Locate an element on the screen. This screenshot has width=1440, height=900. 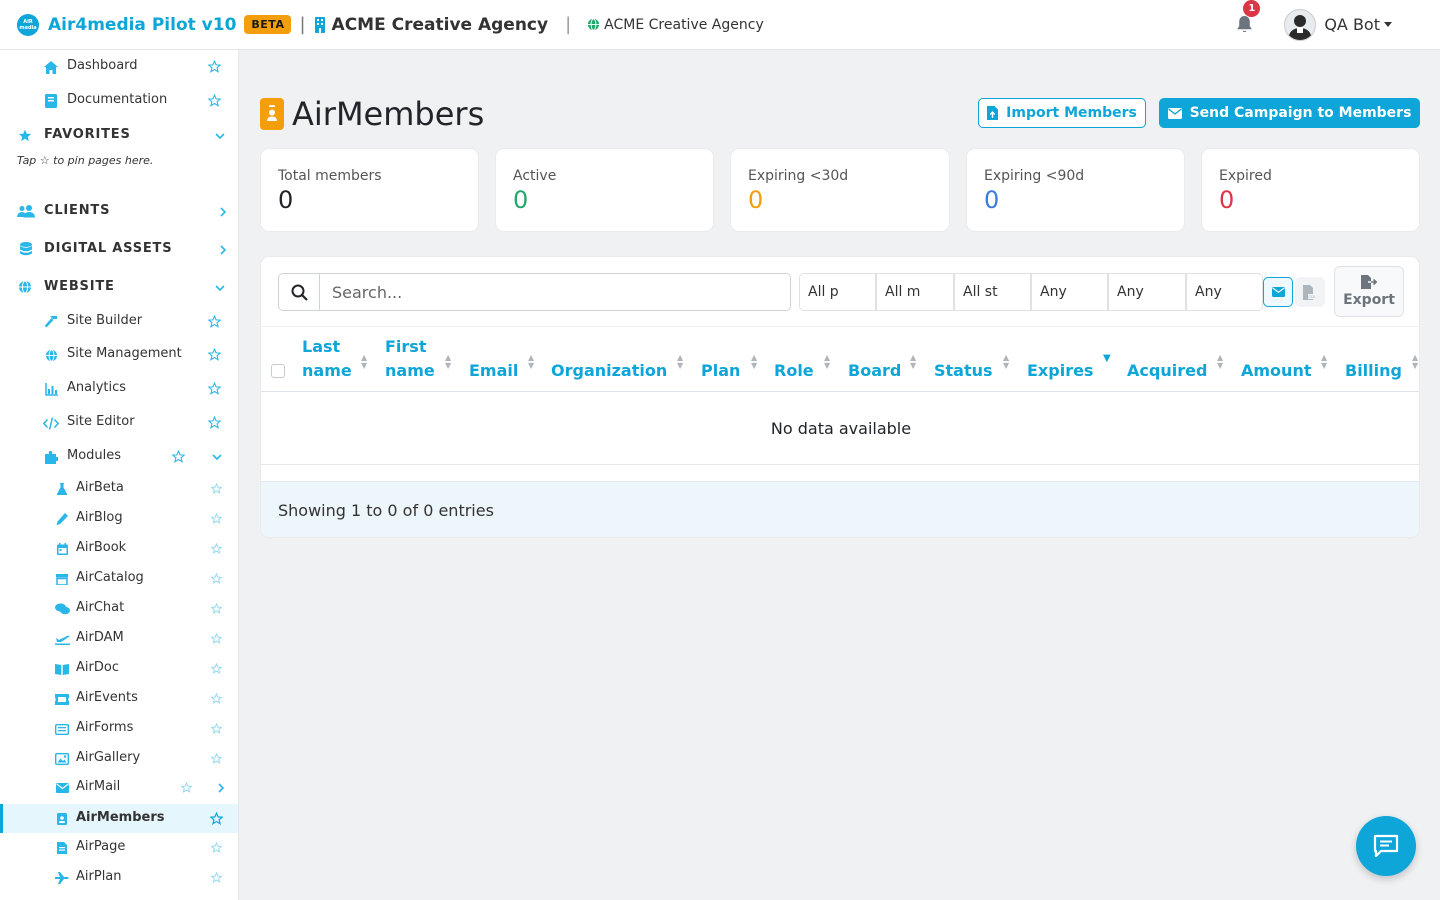
site-switcher: ACME Creative Agency is located at coordinates (675, 25).